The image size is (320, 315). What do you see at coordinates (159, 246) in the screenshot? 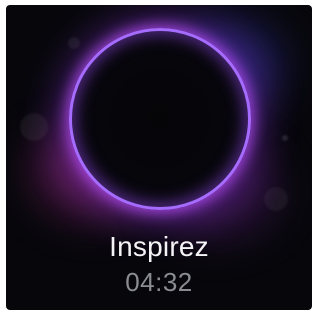
I see `breath-instruction: Inspirez` at bounding box center [159, 246].